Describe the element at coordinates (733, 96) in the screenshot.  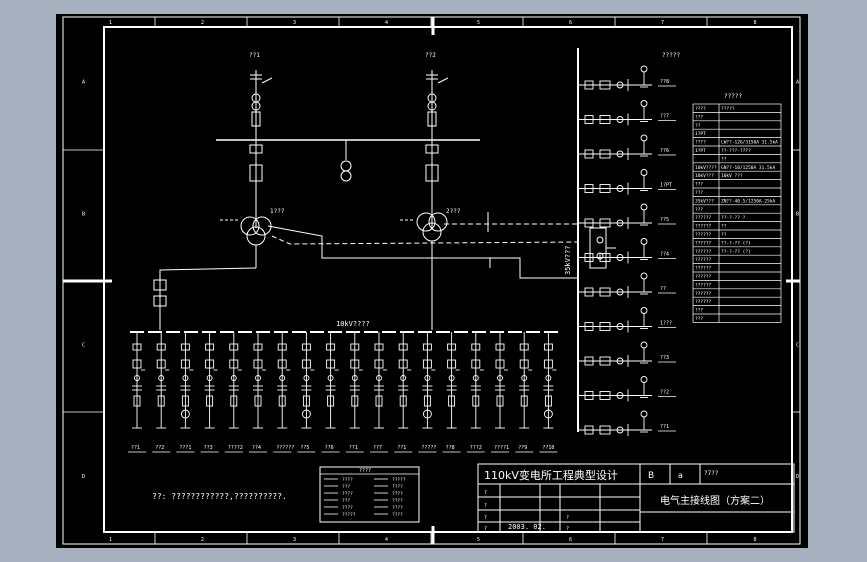
I see `equipment-table-title: ?????` at that location.